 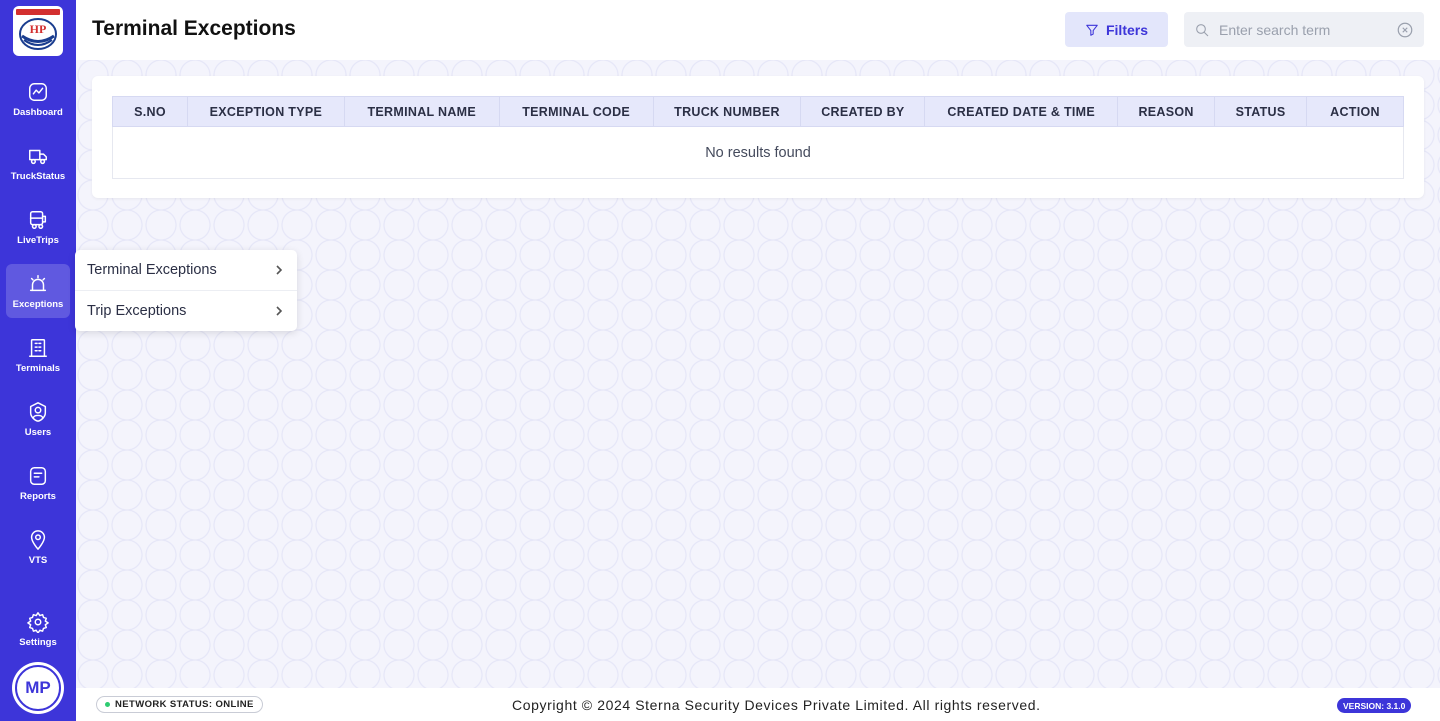 I want to click on filters-button: Filters, so click(x=1116, y=29).